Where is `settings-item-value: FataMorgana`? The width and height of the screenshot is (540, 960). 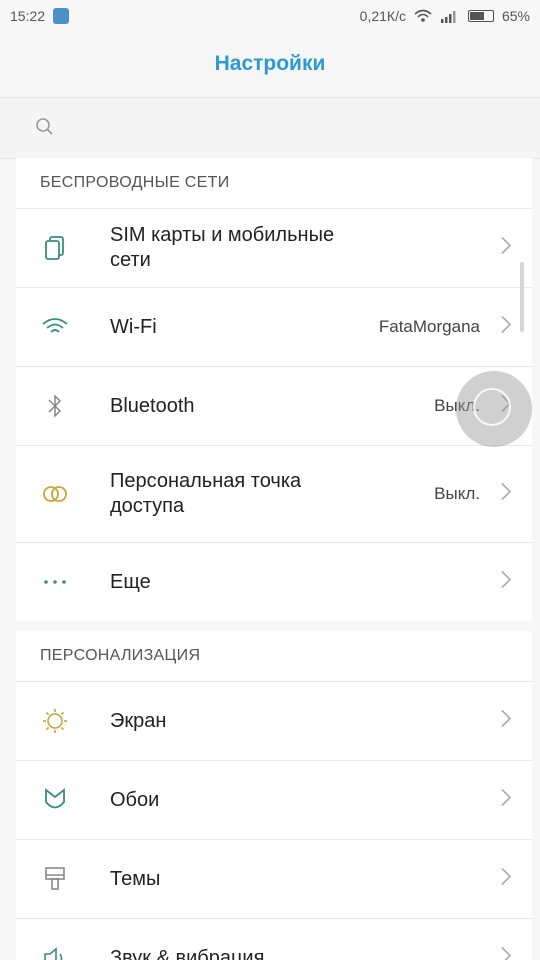
settings-item-value: FataMorgana is located at coordinates (429, 326).